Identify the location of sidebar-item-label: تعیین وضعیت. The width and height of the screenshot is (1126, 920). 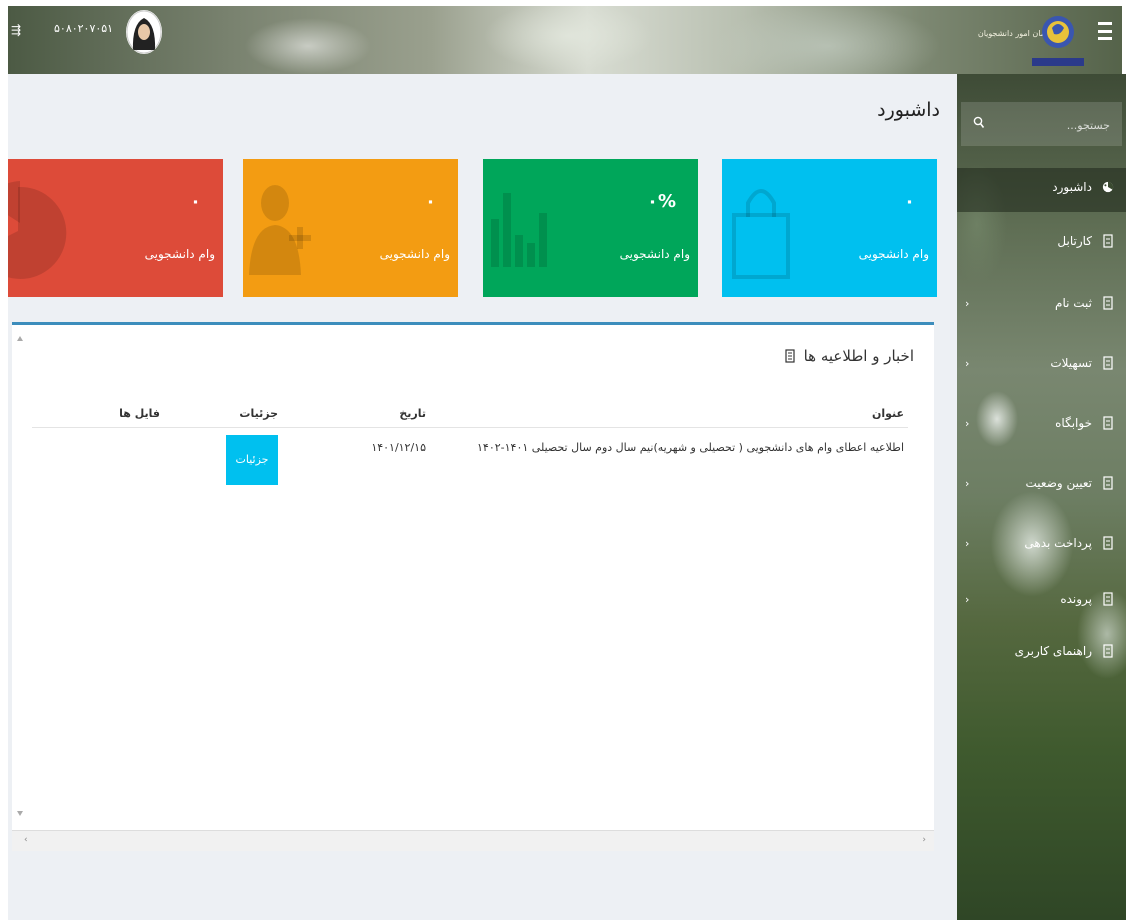
(1059, 483).